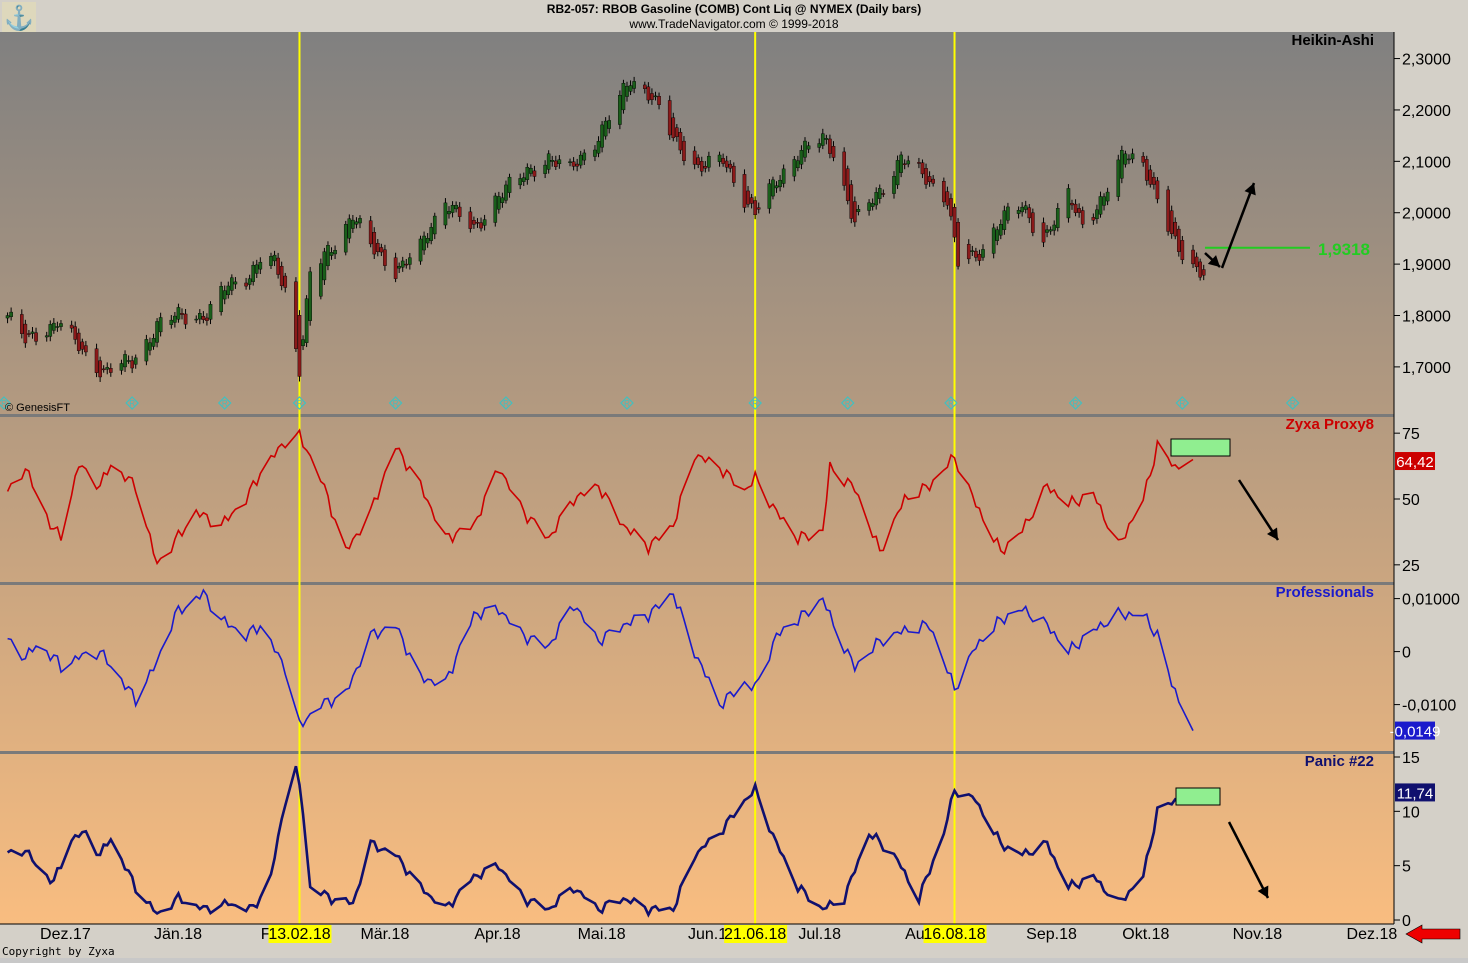 The width and height of the screenshot is (1468, 963). Describe the element at coordinates (1200, 447) in the screenshot. I see `proxy8-green-highlight-box` at that location.